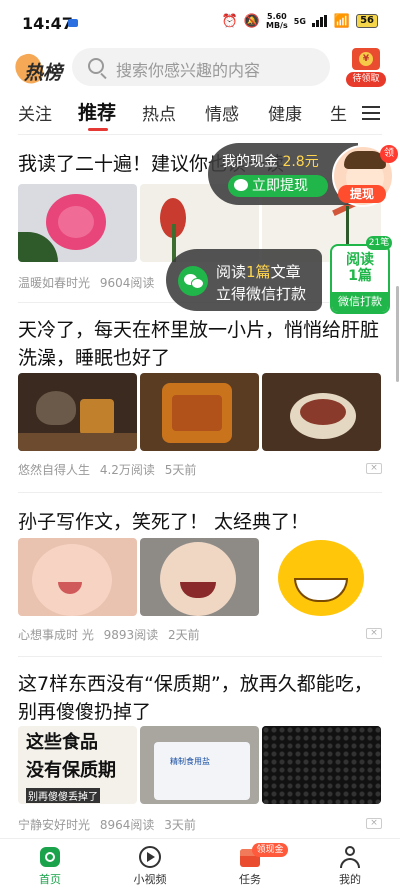 This screenshot has width=400, height=890. I want to click on withdraw-button: 立即提现, so click(278, 186).